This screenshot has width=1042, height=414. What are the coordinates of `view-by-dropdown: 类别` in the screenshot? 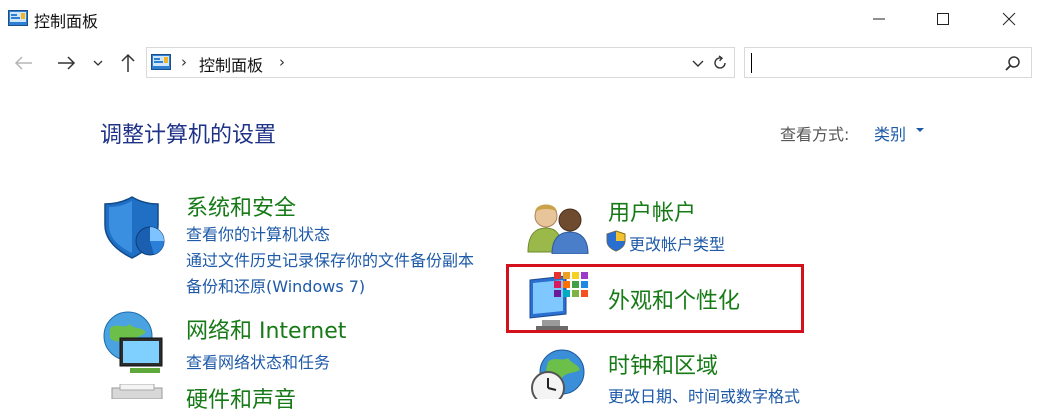 It's located at (890, 133).